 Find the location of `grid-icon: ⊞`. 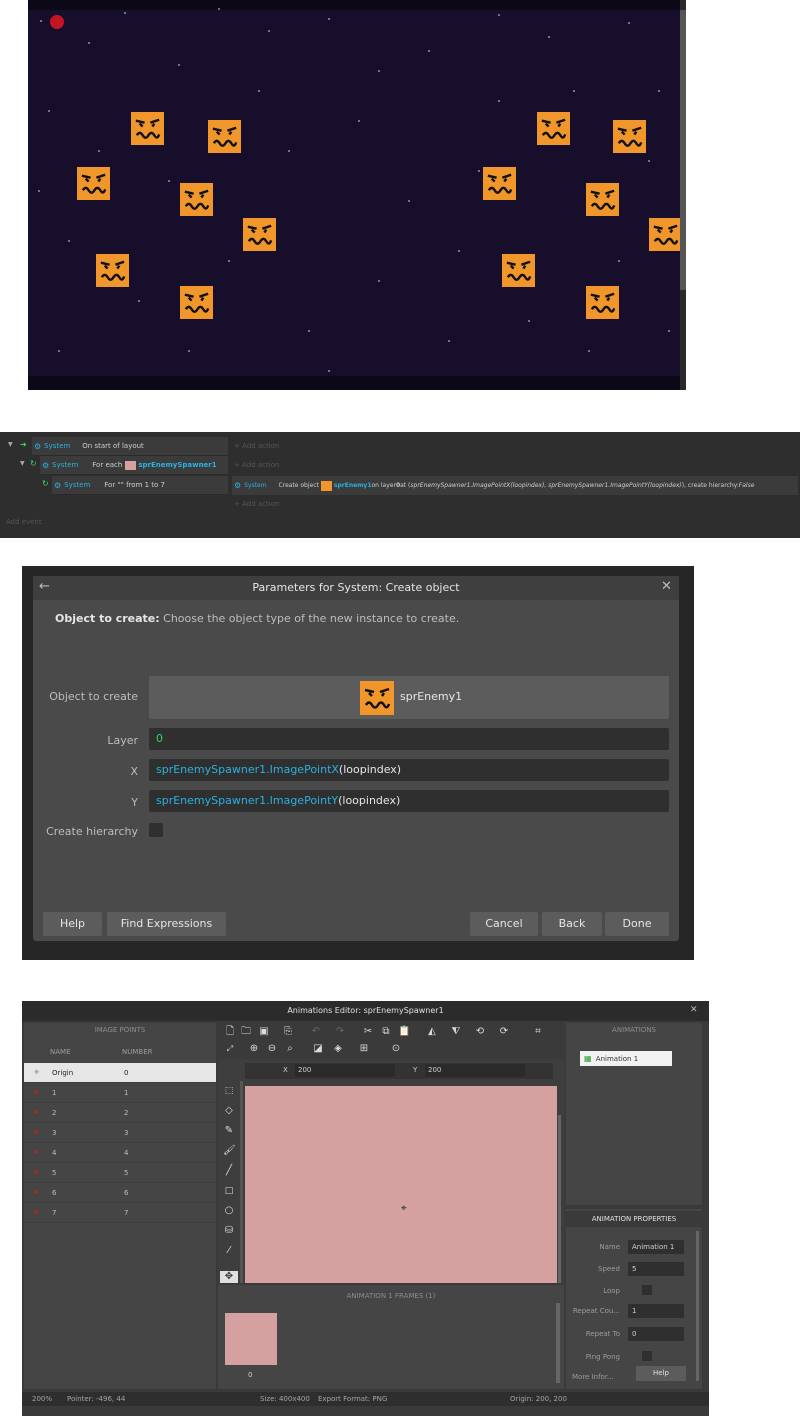

grid-icon: ⊞ is located at coordinates (364, 1049).